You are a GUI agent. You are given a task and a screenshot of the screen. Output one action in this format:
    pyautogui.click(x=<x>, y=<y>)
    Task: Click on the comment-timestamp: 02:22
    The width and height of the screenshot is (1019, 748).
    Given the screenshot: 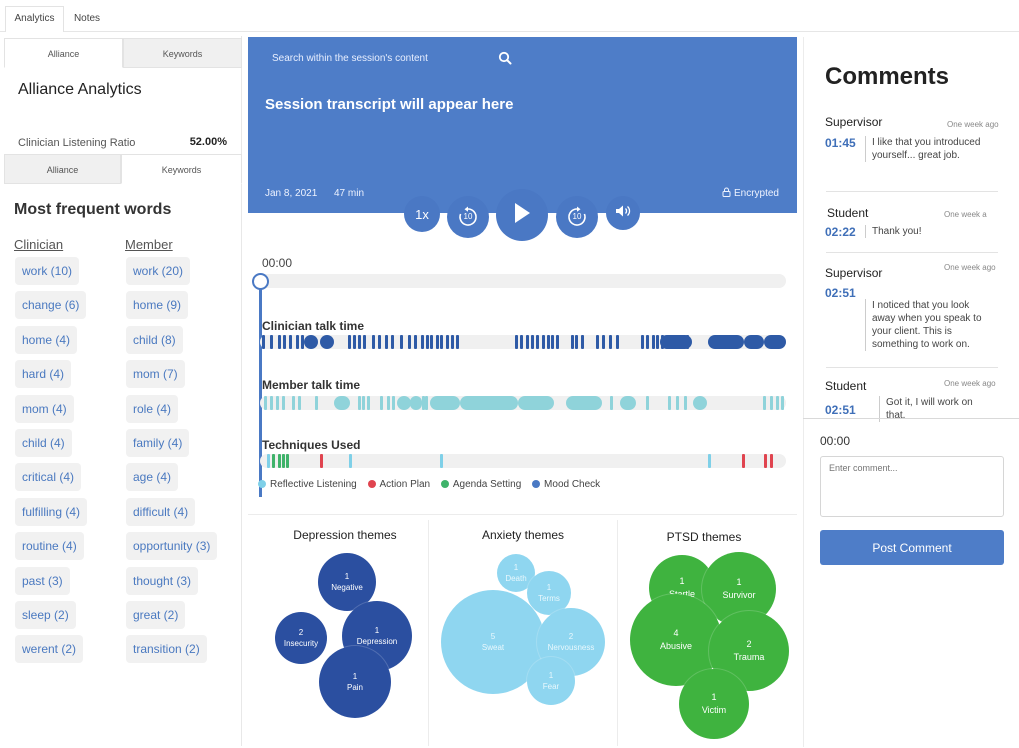 What is the action you would take?
    pyautogui.click(x=840, y=232)
    